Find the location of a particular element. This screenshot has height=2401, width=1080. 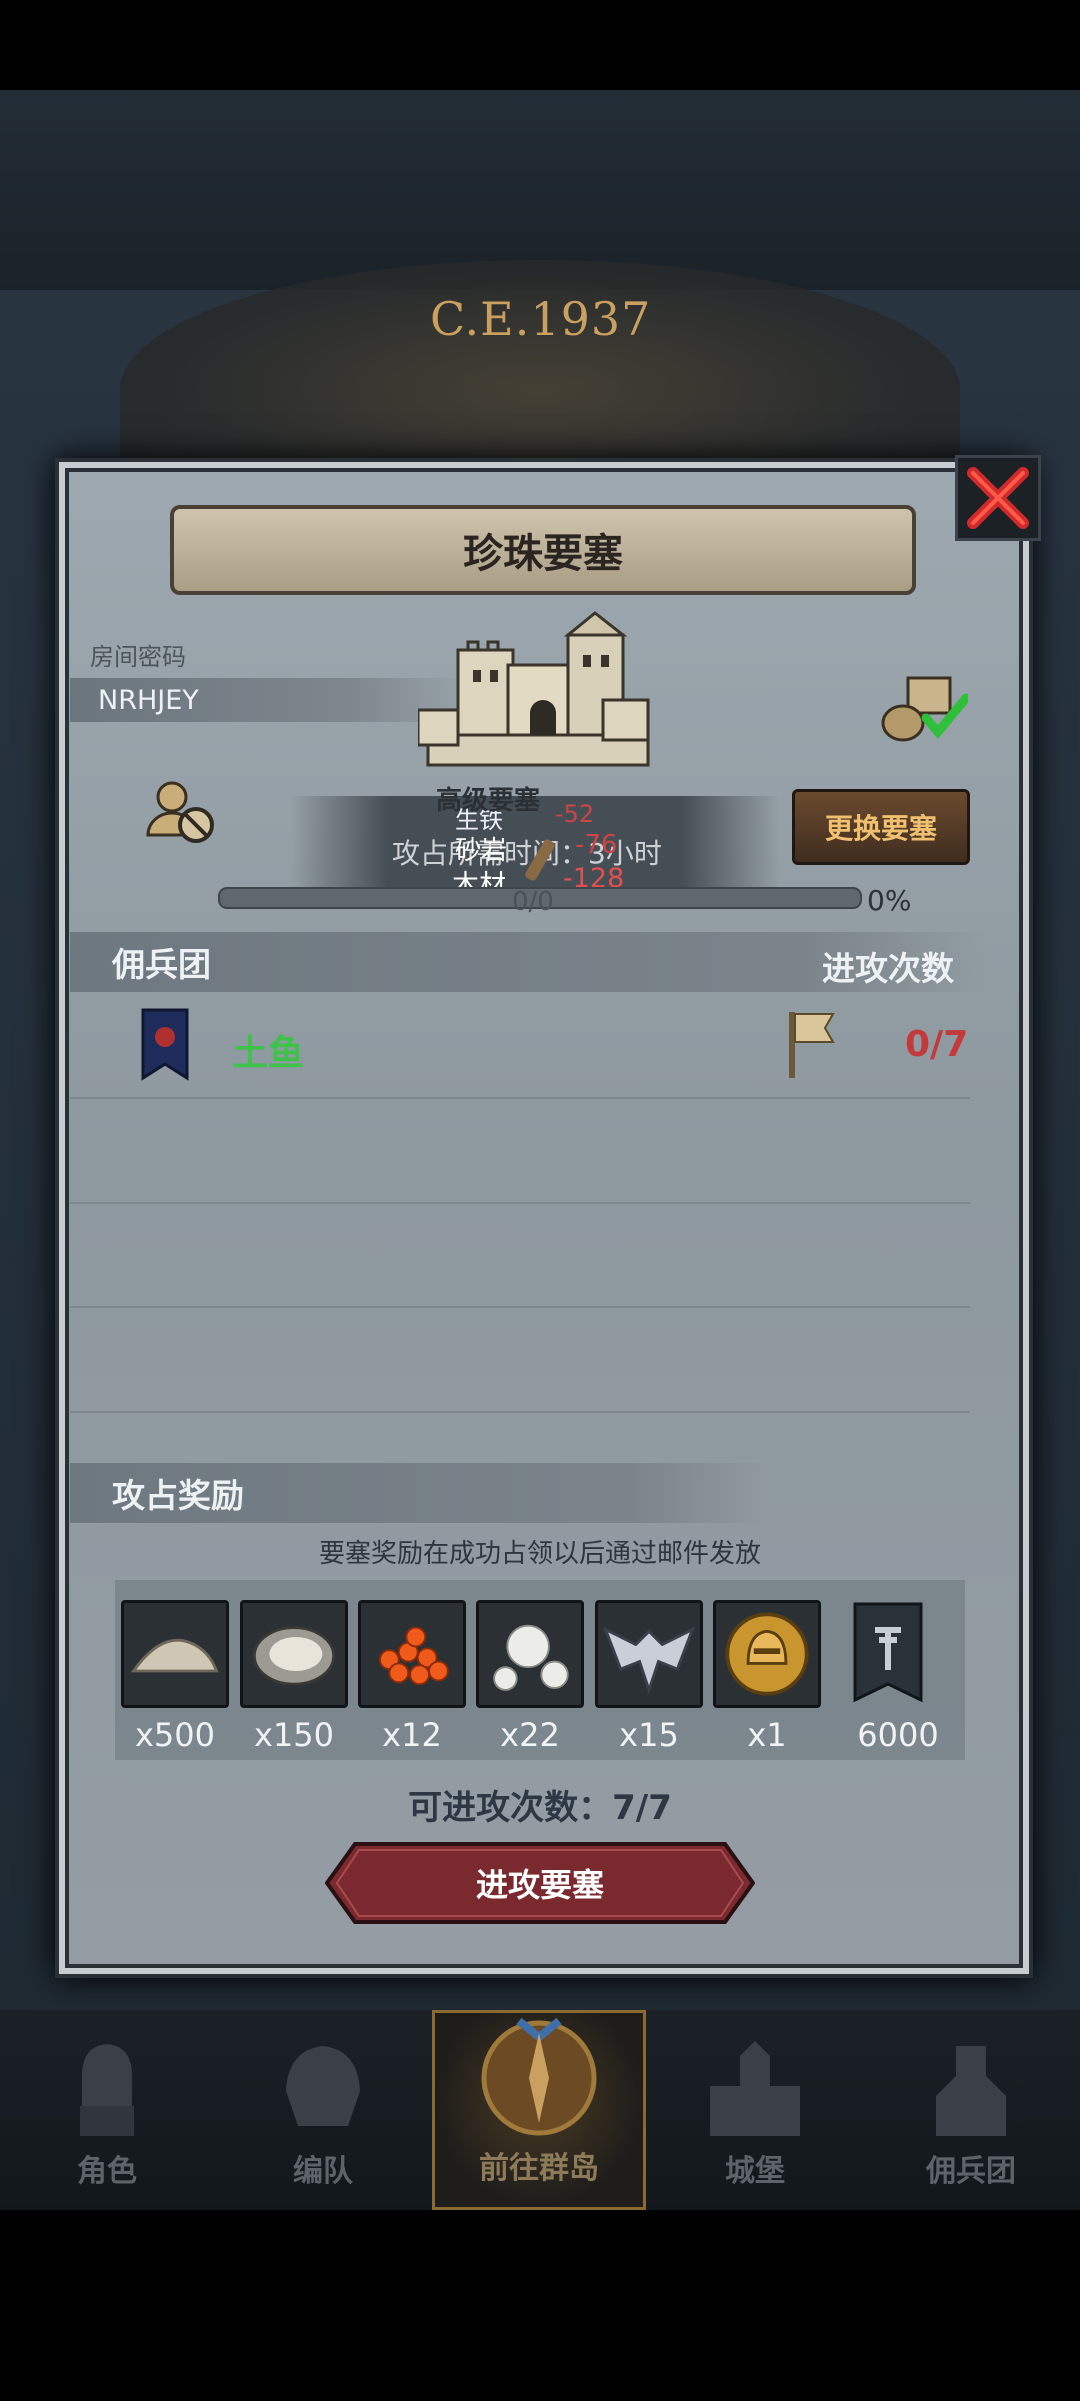

banner-points-icon is located at coordinates (888, 1652).